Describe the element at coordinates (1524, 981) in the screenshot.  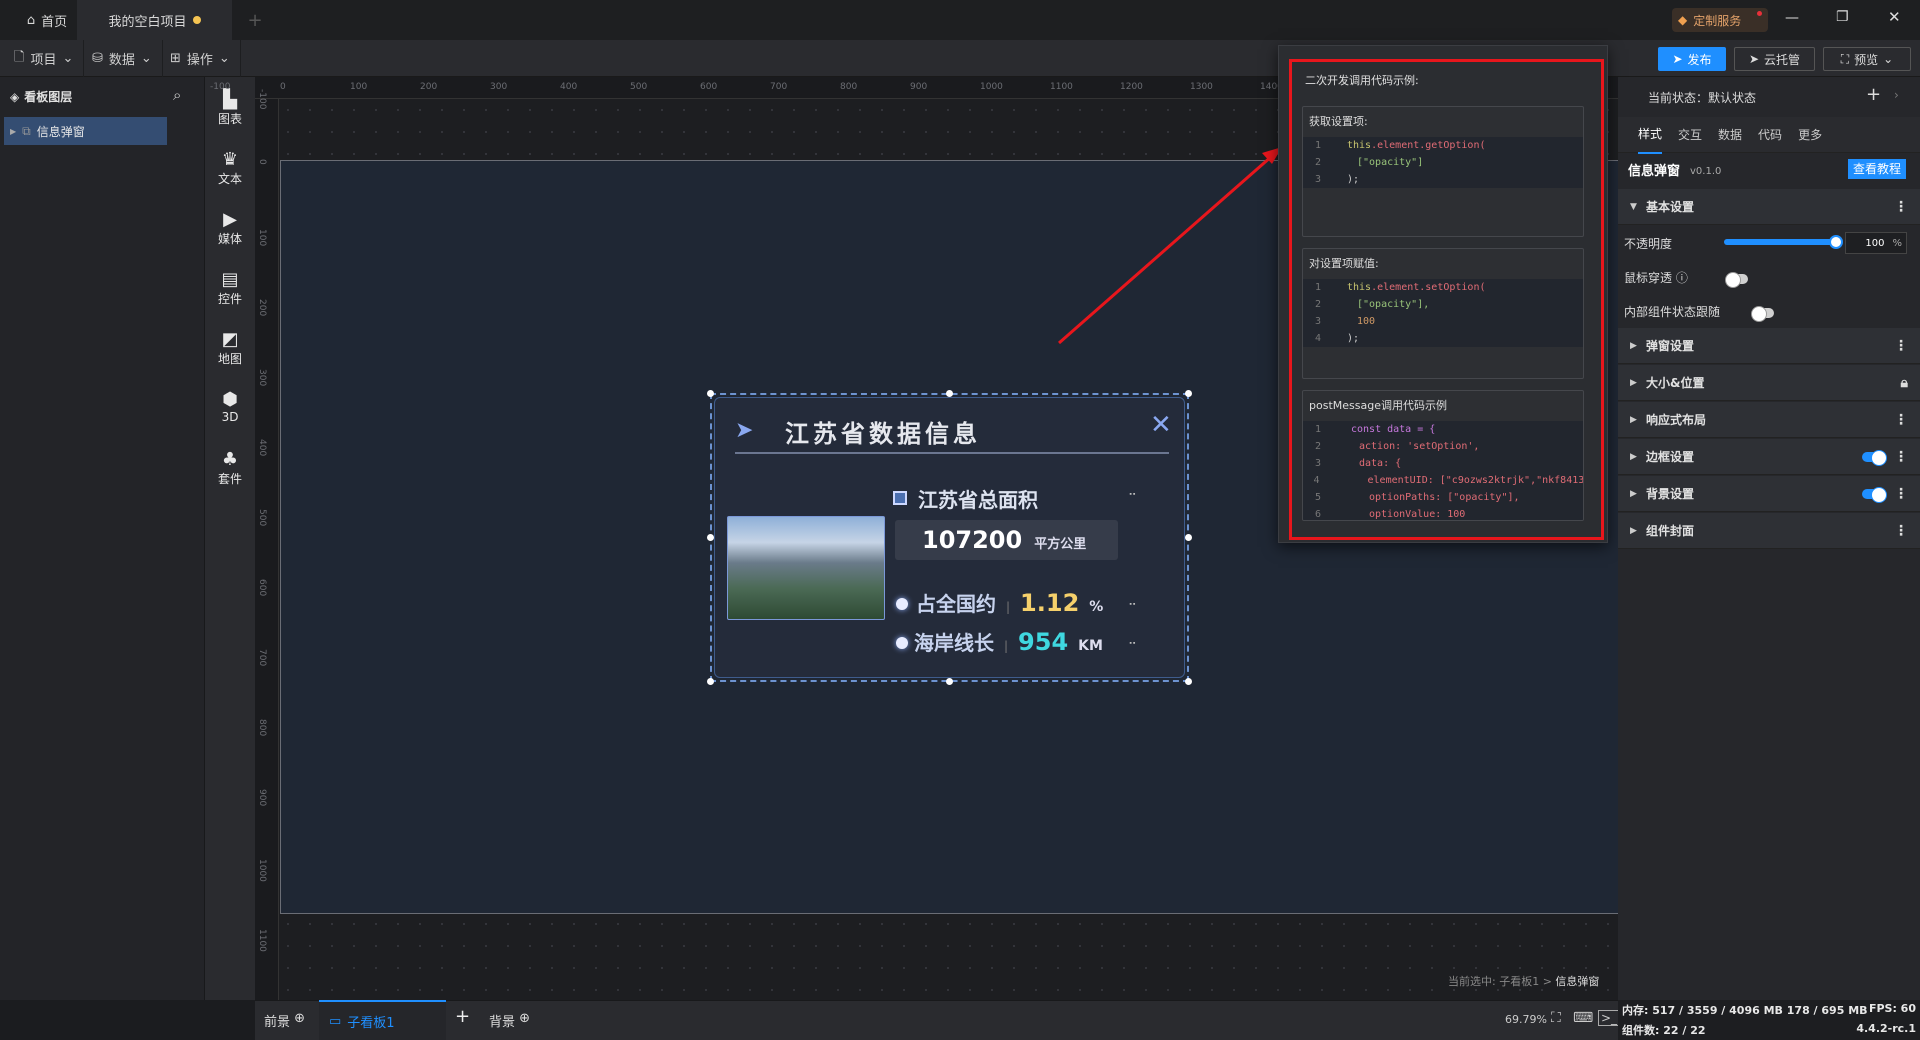
I see `selection-breadcrumb: 当前选中: 子看板1 > 信息弹窗` at that location.